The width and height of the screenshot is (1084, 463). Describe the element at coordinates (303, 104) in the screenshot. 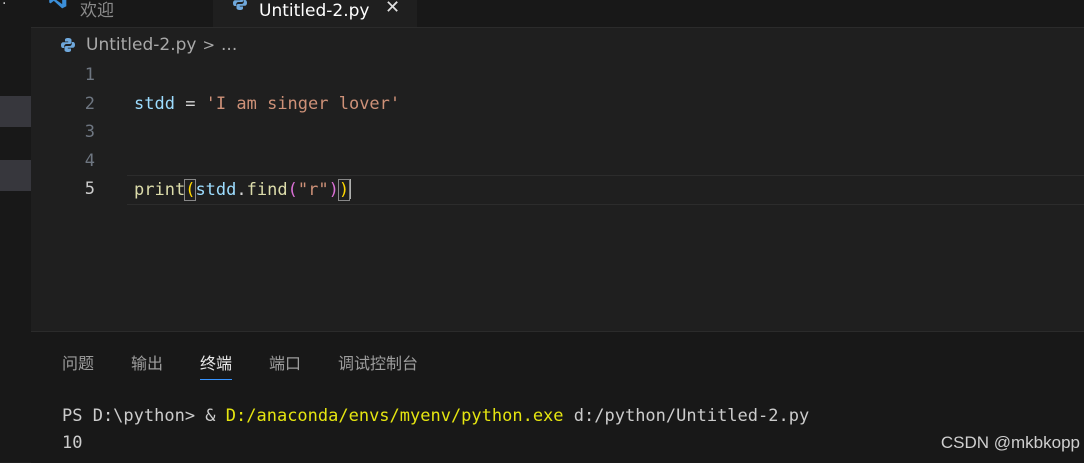

I see `token-string: 'I am singer lover'` at that location.